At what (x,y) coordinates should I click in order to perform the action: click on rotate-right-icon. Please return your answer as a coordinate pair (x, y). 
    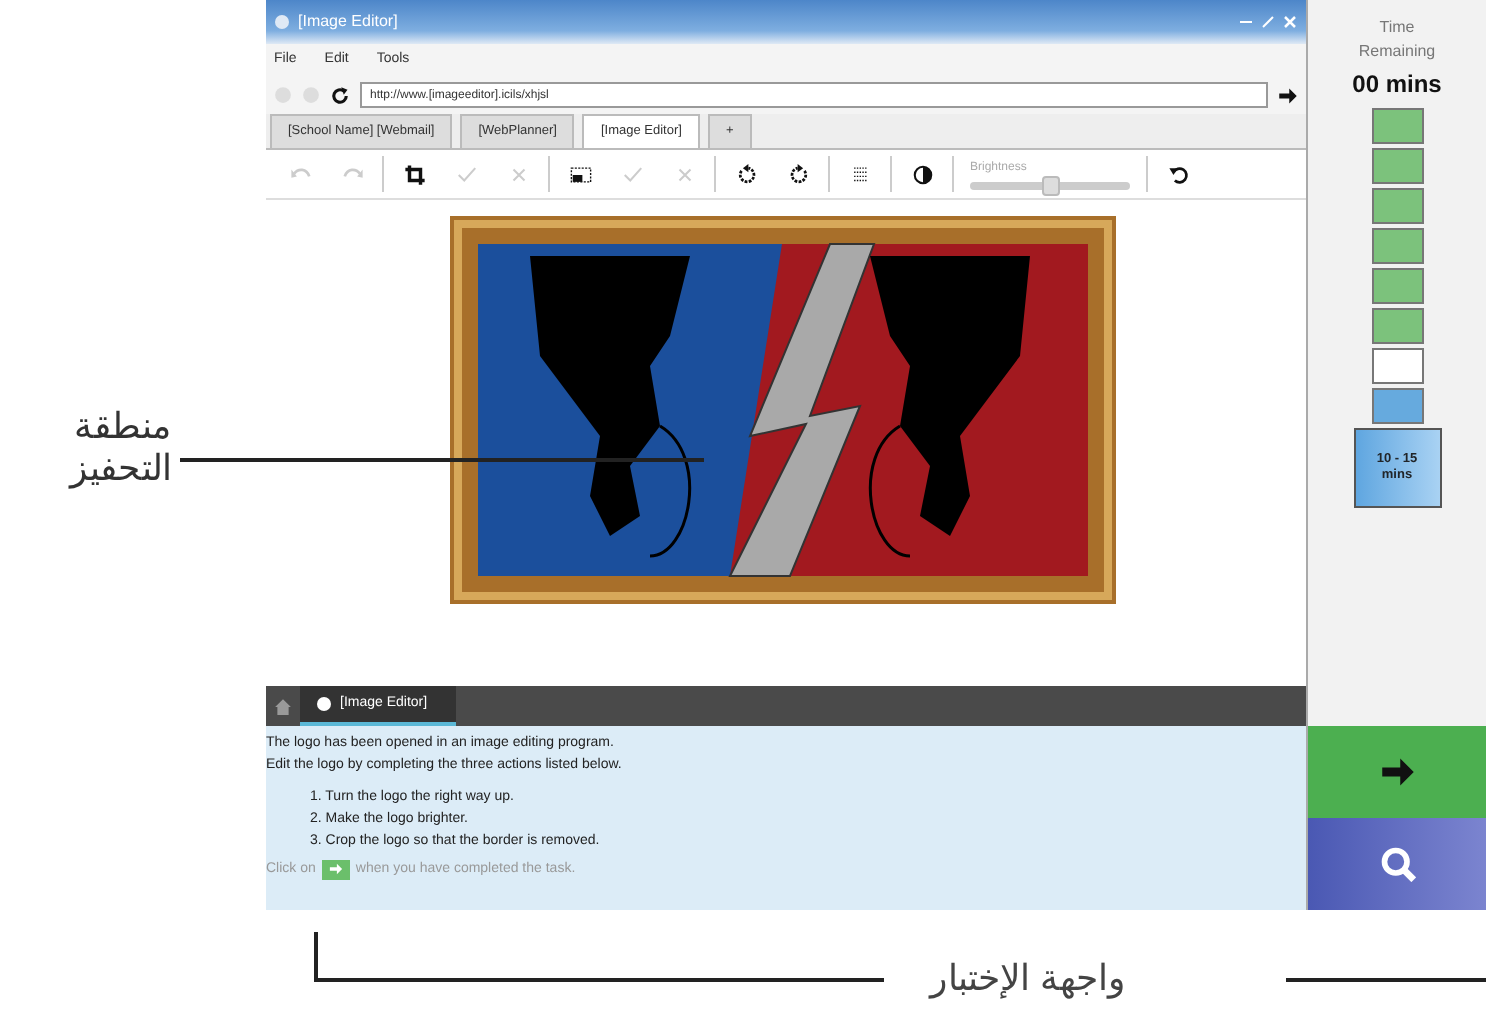
    Looking at the image, I should click on (798, 174).